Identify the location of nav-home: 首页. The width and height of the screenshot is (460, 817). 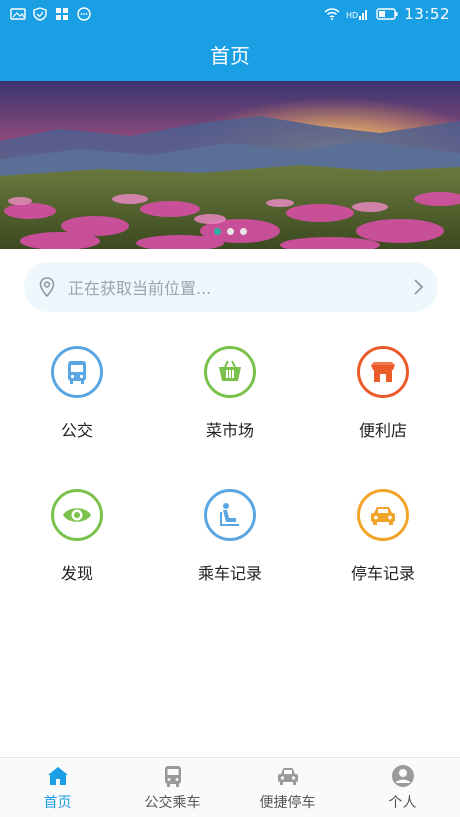
(57, 787).